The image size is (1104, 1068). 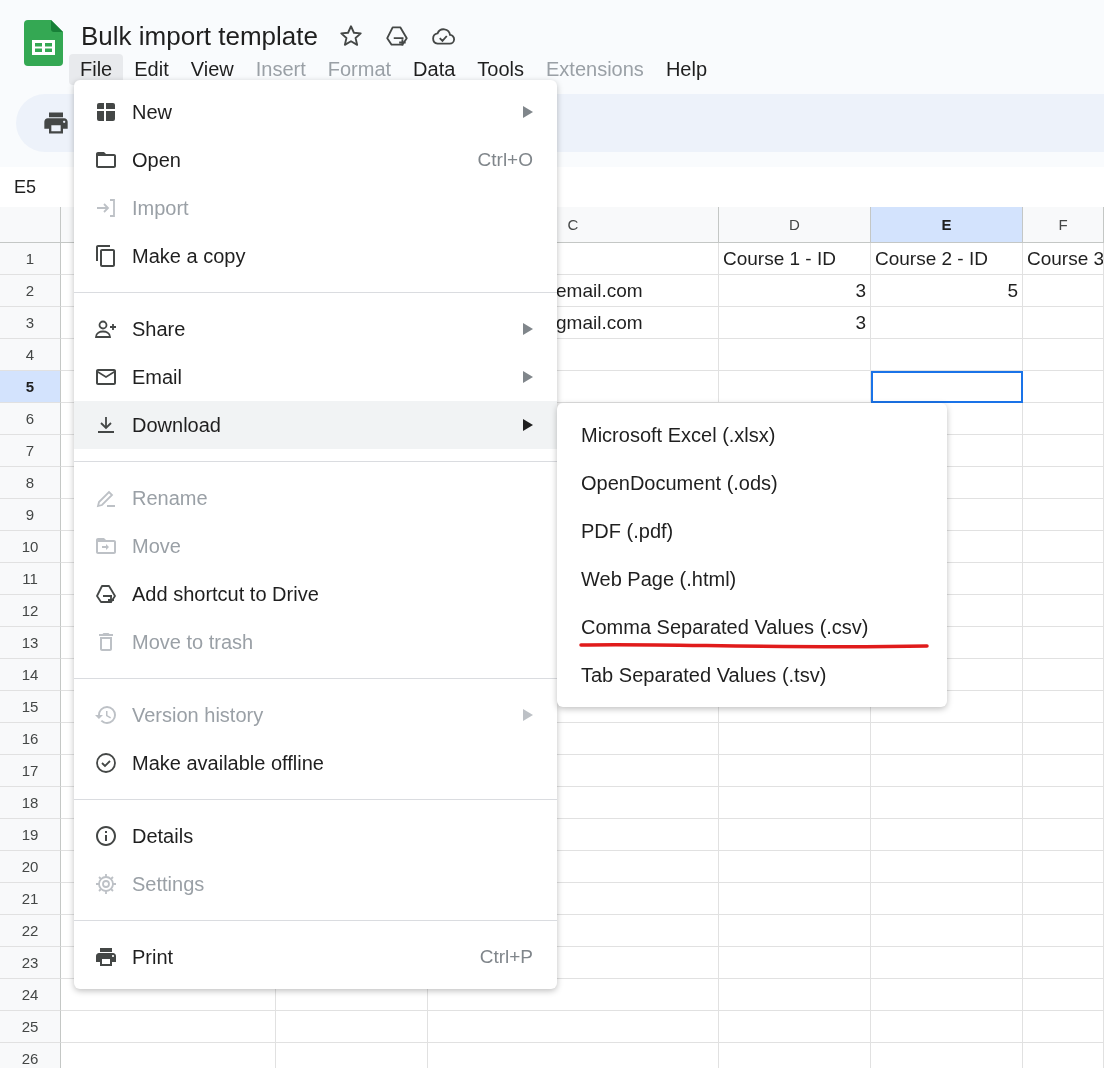 What do you see at coordinates (30, 483) in the screenshot?
I see `row-header: 8` at bounding box center [30, 483].